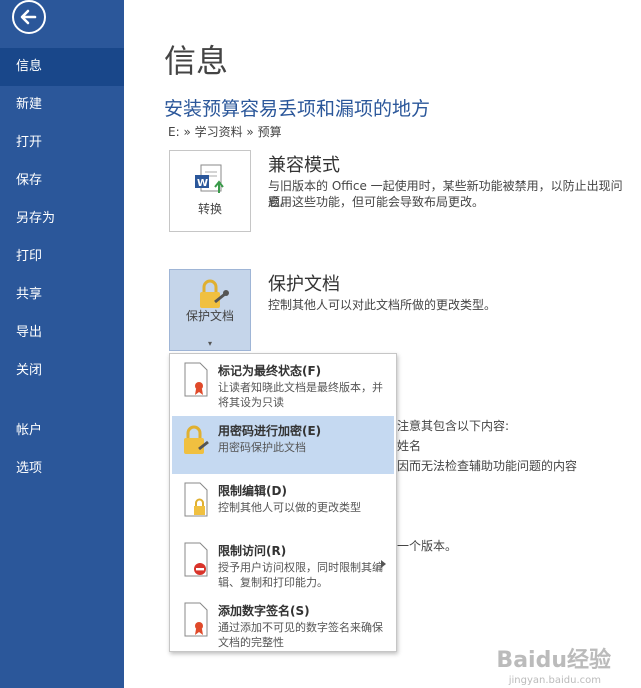 The height and width of the screenshot is (688, 641). I want to click on sidebar-item-new: 新建, so click(62, 105).